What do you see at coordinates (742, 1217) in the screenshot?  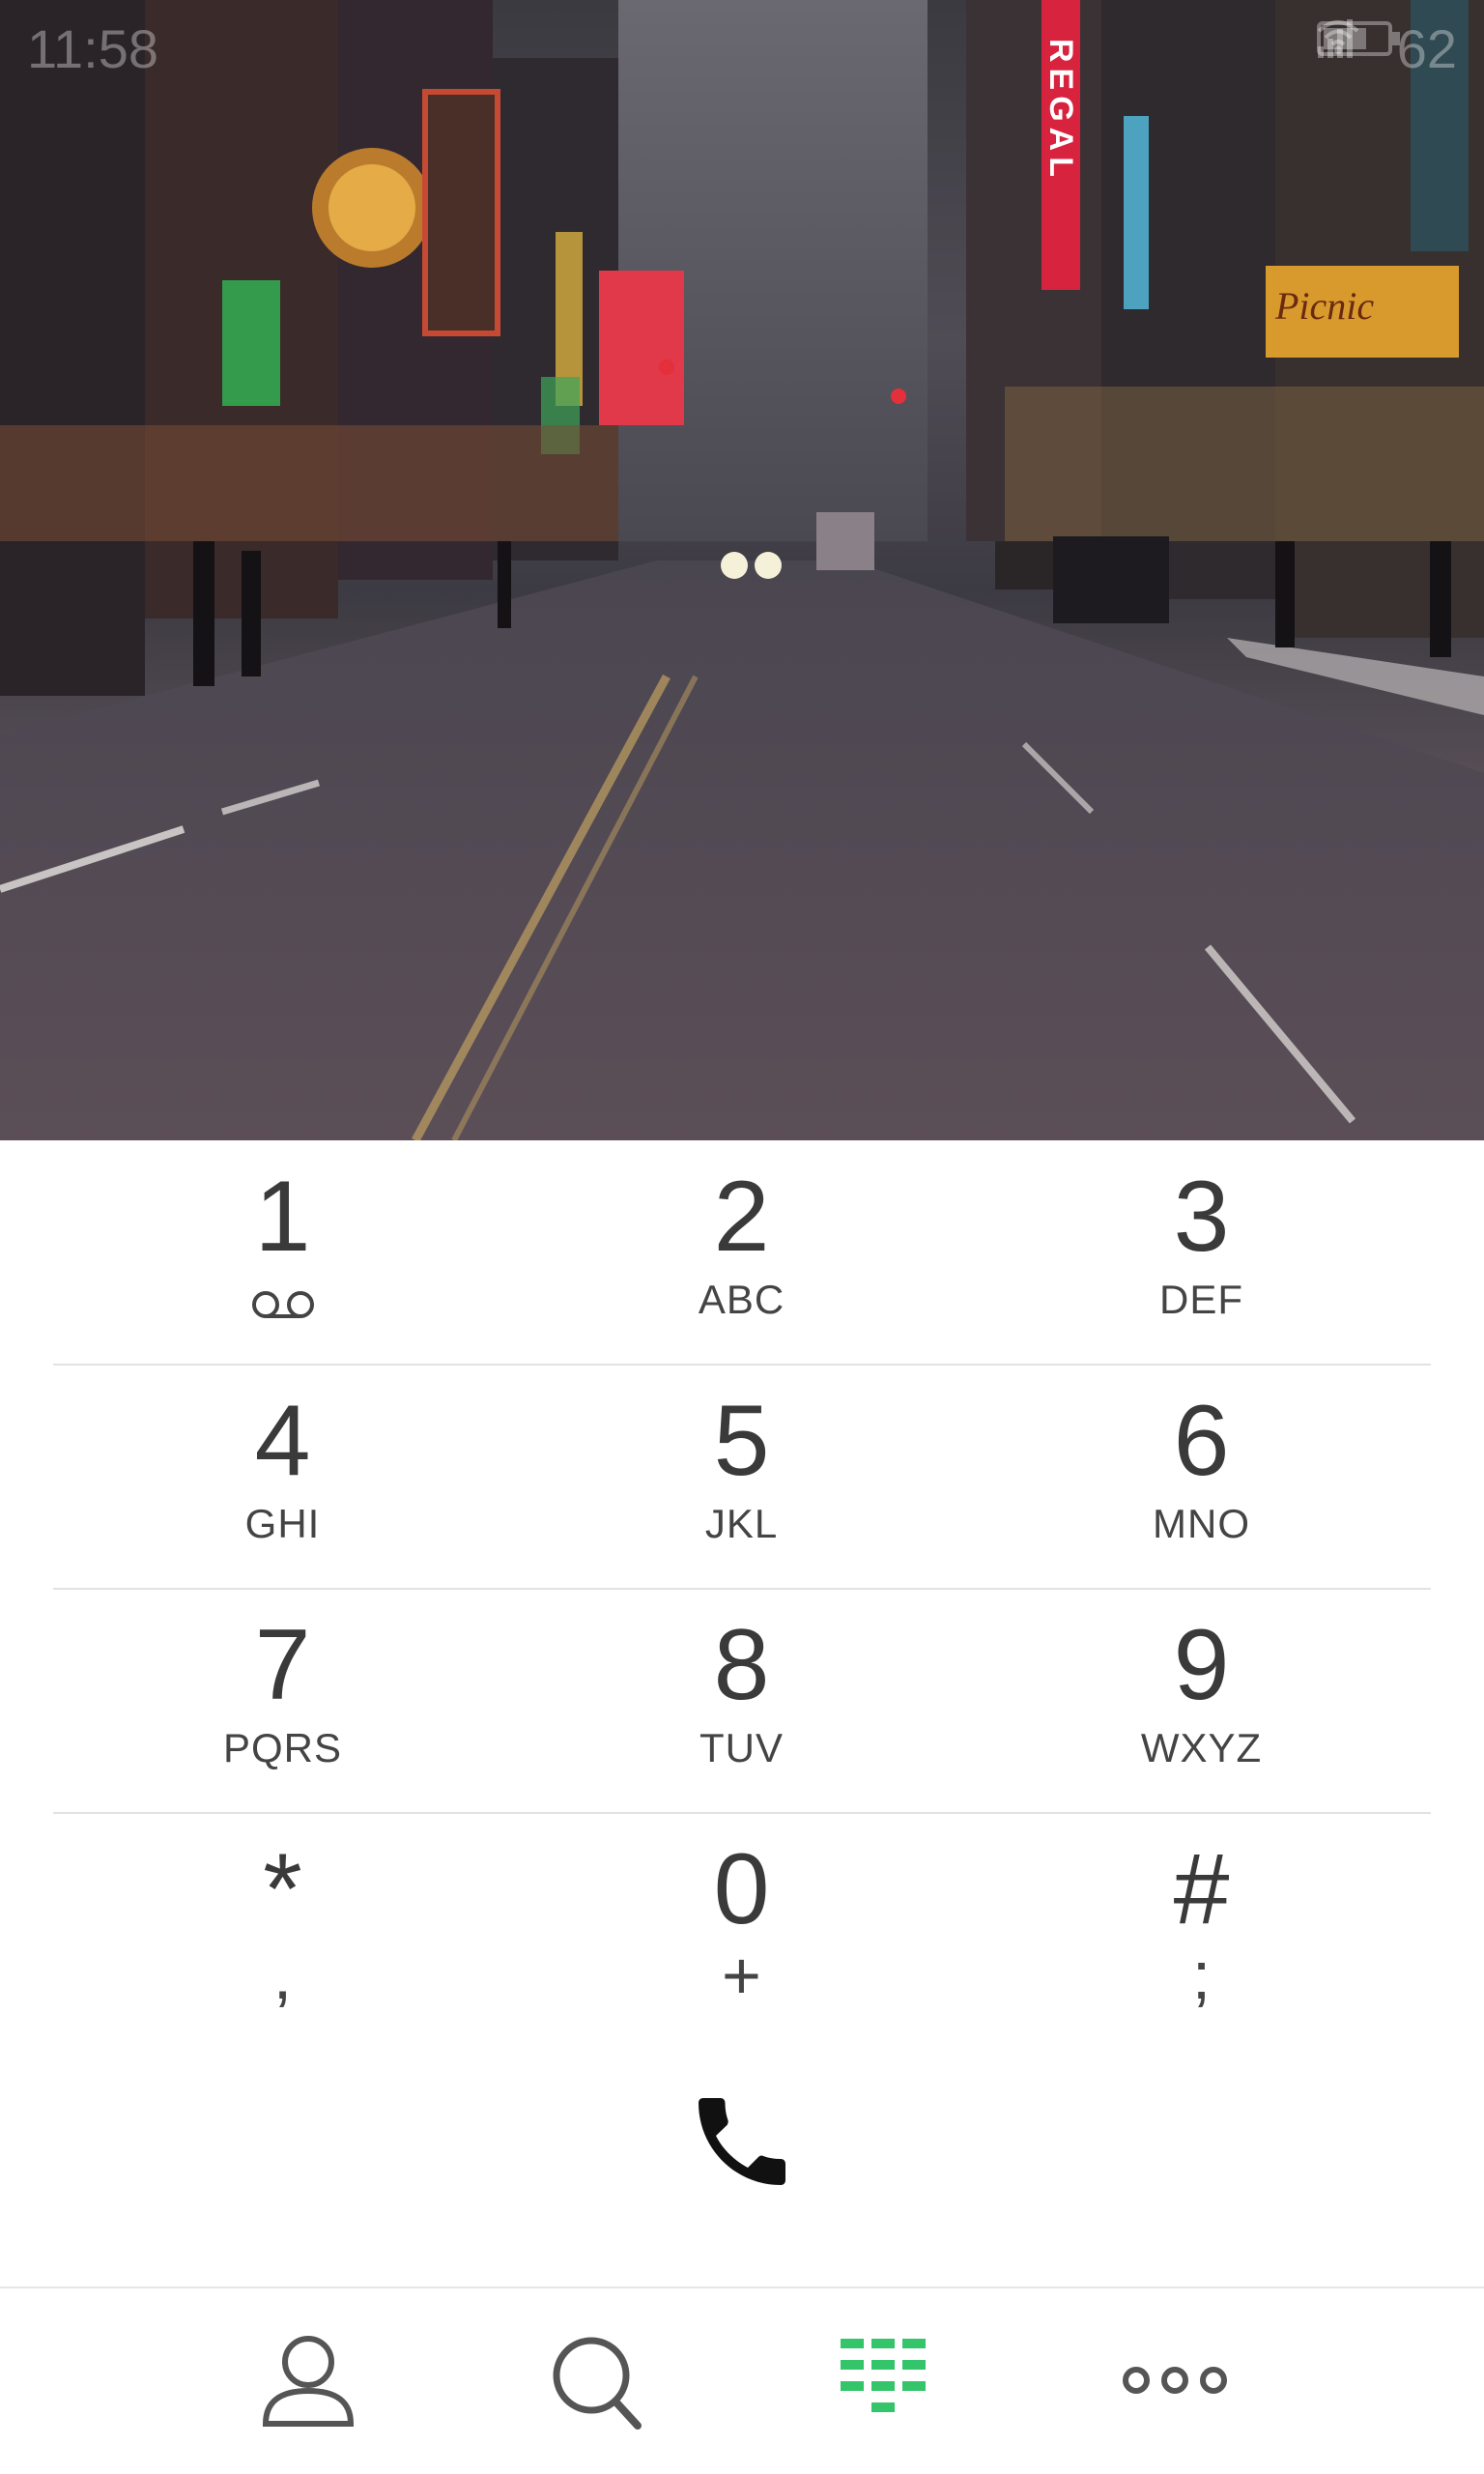 I see `key-digit: 2` at bounding box center [742, 1217].